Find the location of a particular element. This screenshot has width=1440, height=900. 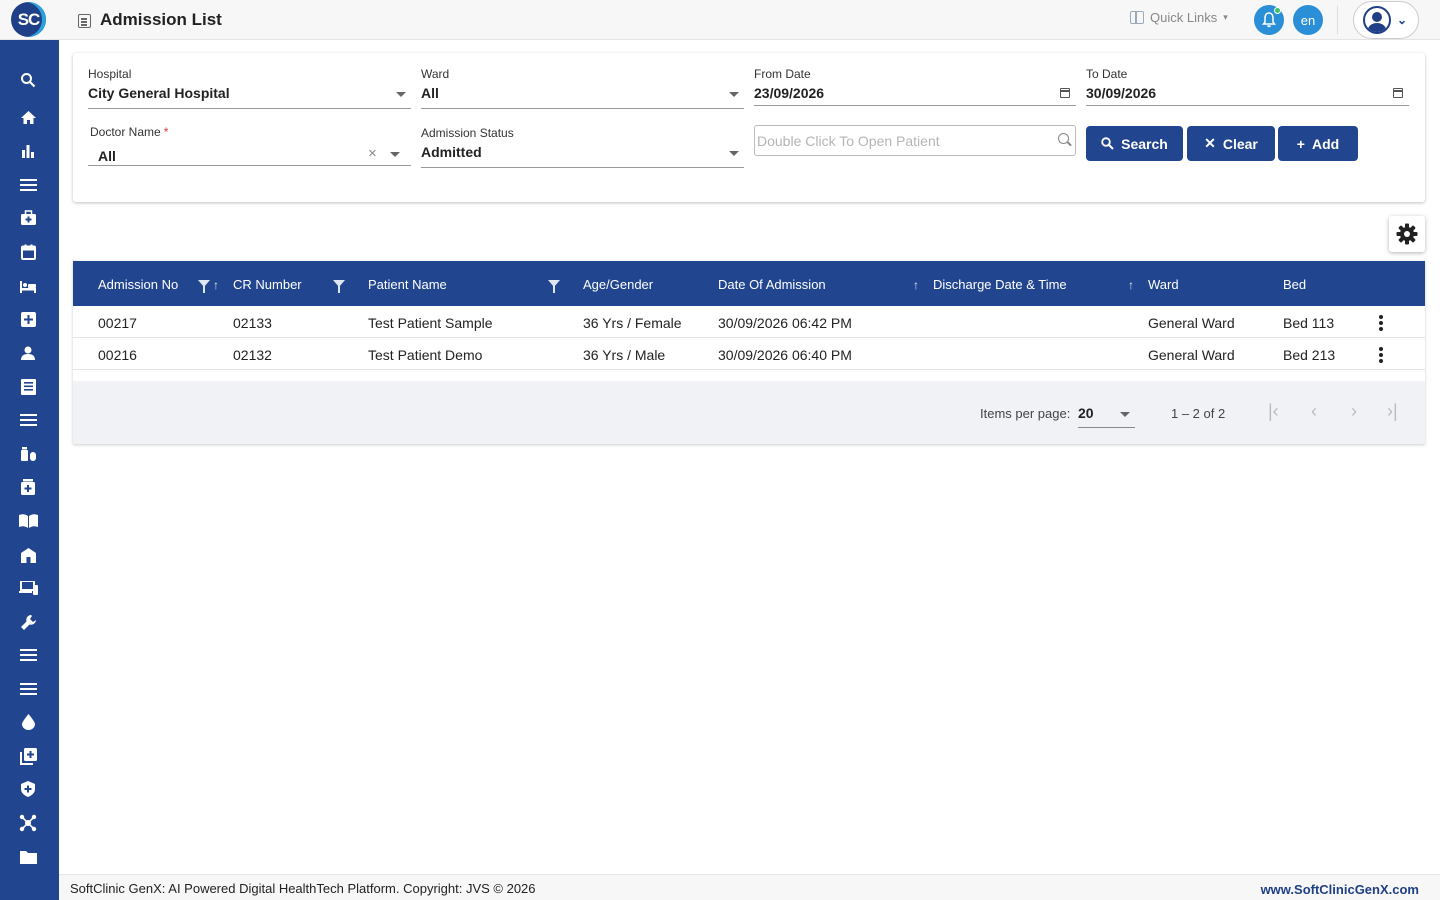

add-button: + Add is located at coordinates (1318, 143).